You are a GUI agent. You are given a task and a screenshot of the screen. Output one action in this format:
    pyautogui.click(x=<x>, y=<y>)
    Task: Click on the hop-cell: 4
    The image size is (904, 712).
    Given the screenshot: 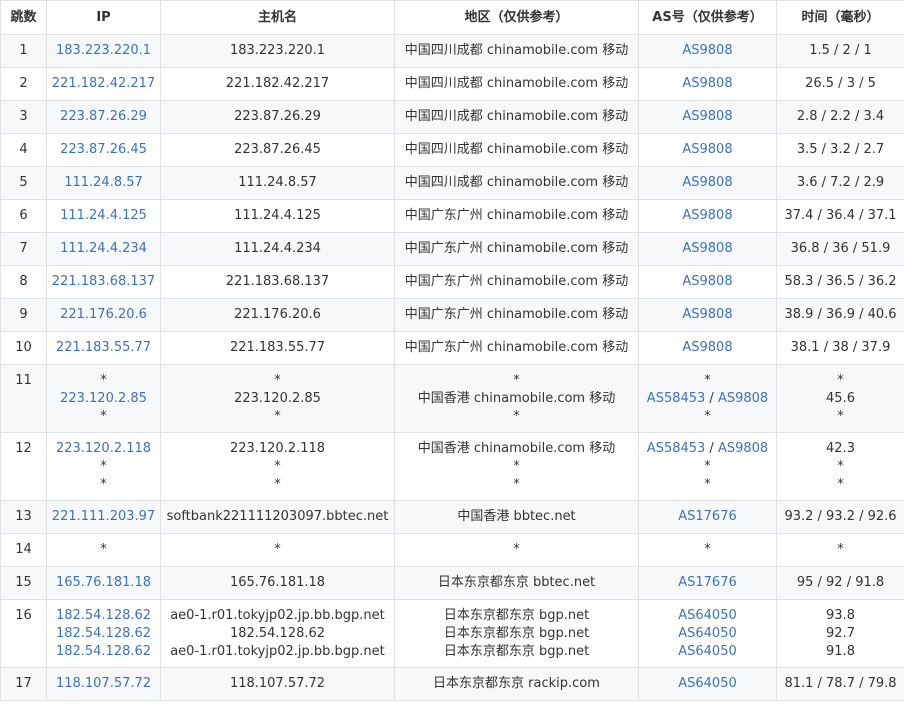 What is the action you would take?
    pyautogui.click(x=23, y=150)
    